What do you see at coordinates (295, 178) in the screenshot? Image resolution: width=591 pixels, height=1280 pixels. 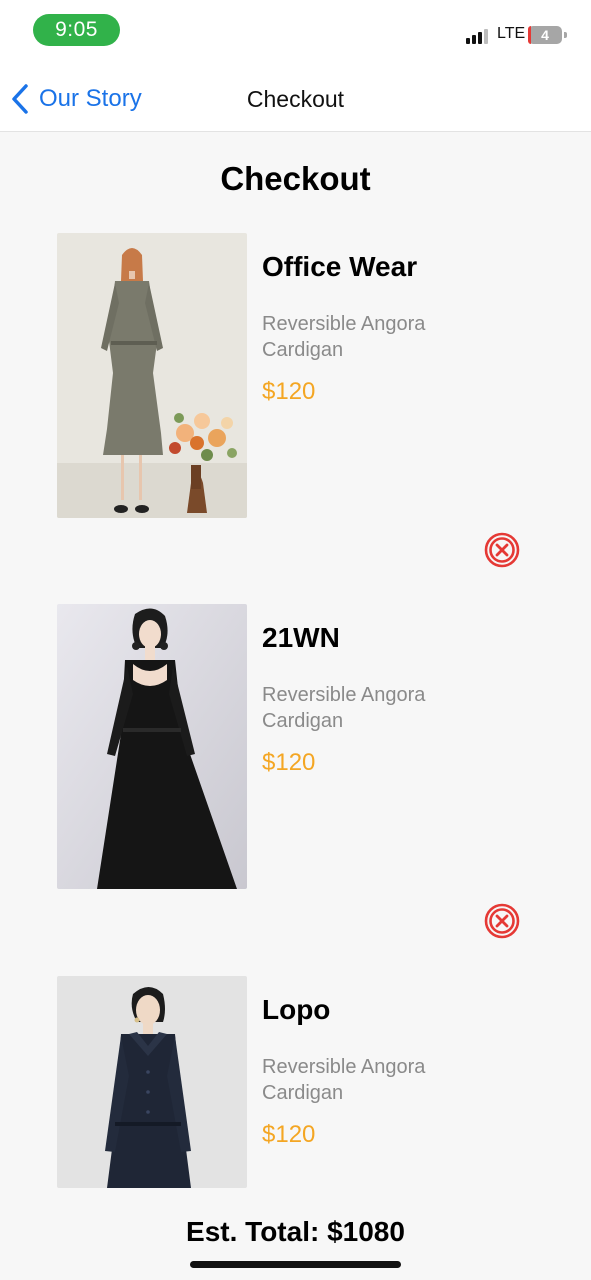 I see `page-title: Checkout` at bounding box center [295, 178].